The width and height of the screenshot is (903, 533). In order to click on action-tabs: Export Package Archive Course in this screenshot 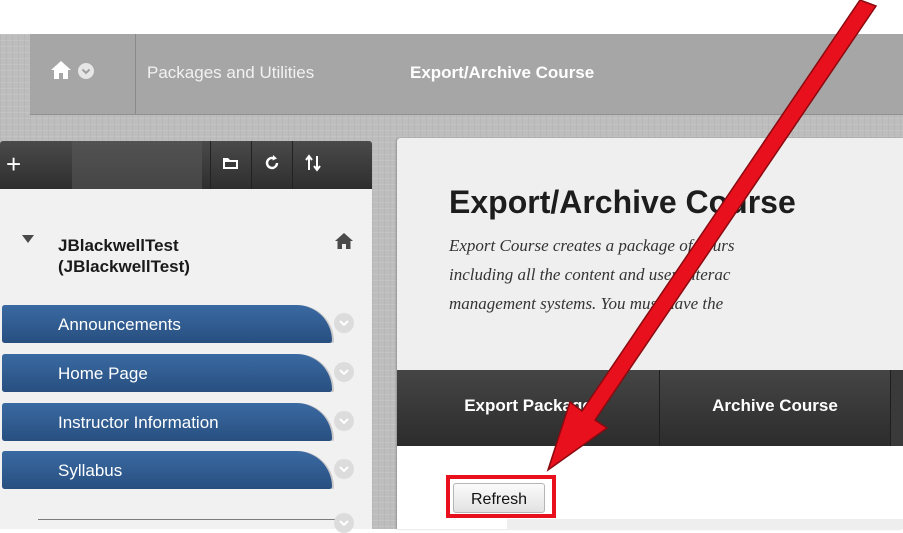, I will do `click(650, 408)`.